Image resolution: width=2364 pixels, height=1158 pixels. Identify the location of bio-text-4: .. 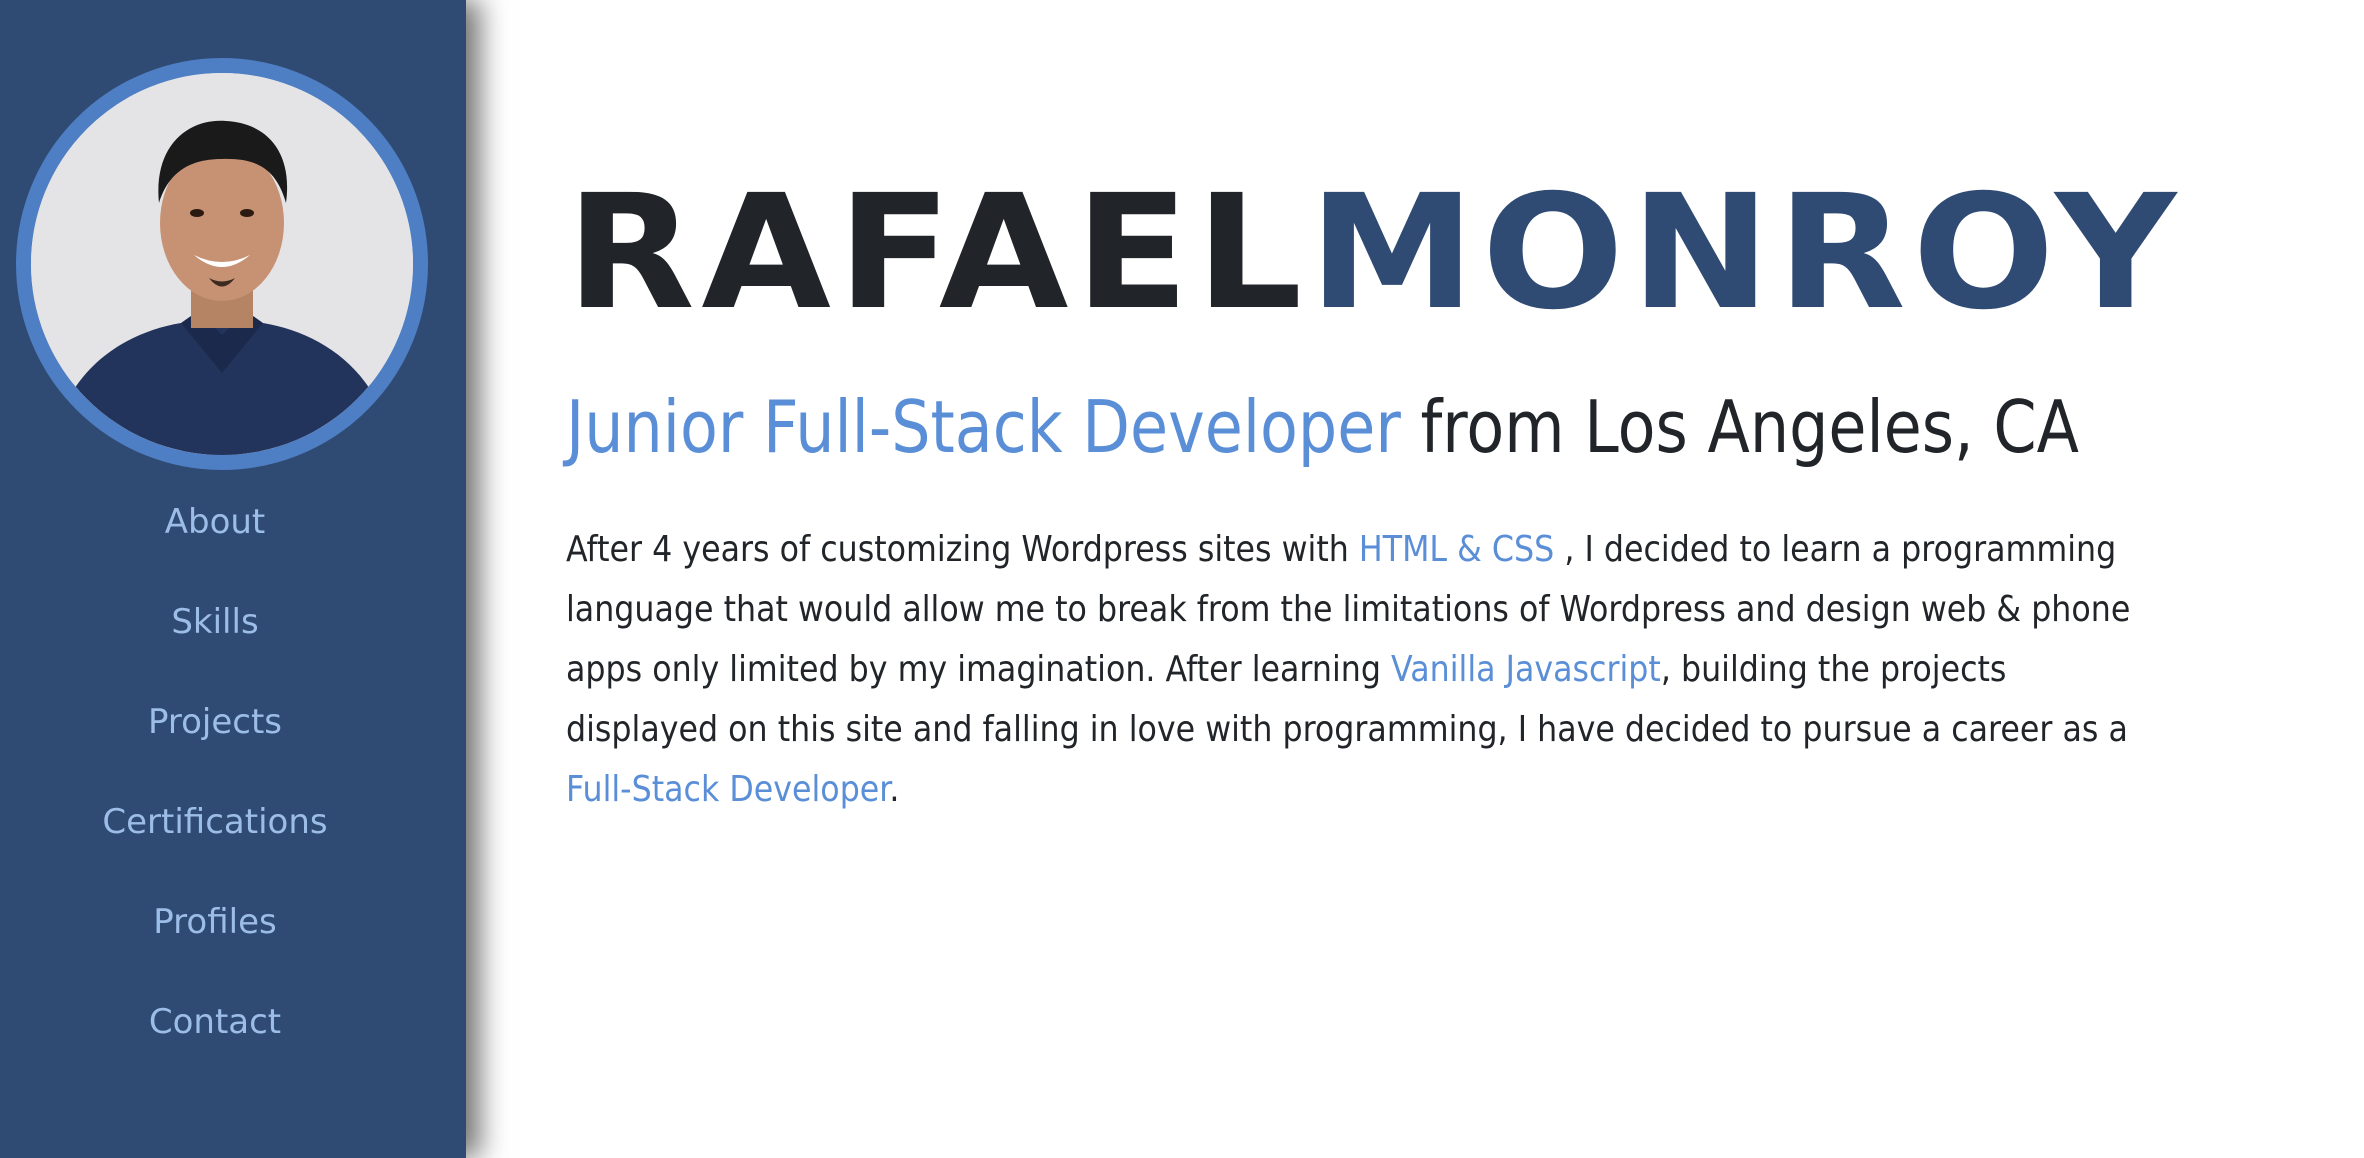
(894, 789).